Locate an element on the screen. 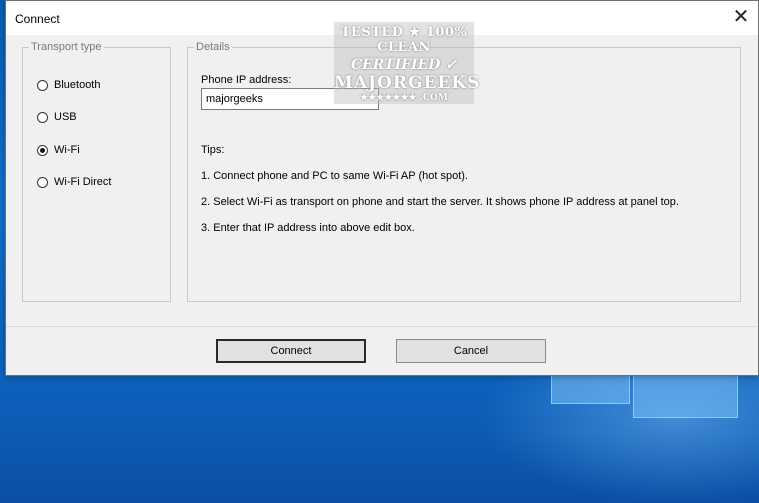 The image size is (759, 503). radio-wifi-direct: Wi-Fi Direct is located at coordinates (74, 182).